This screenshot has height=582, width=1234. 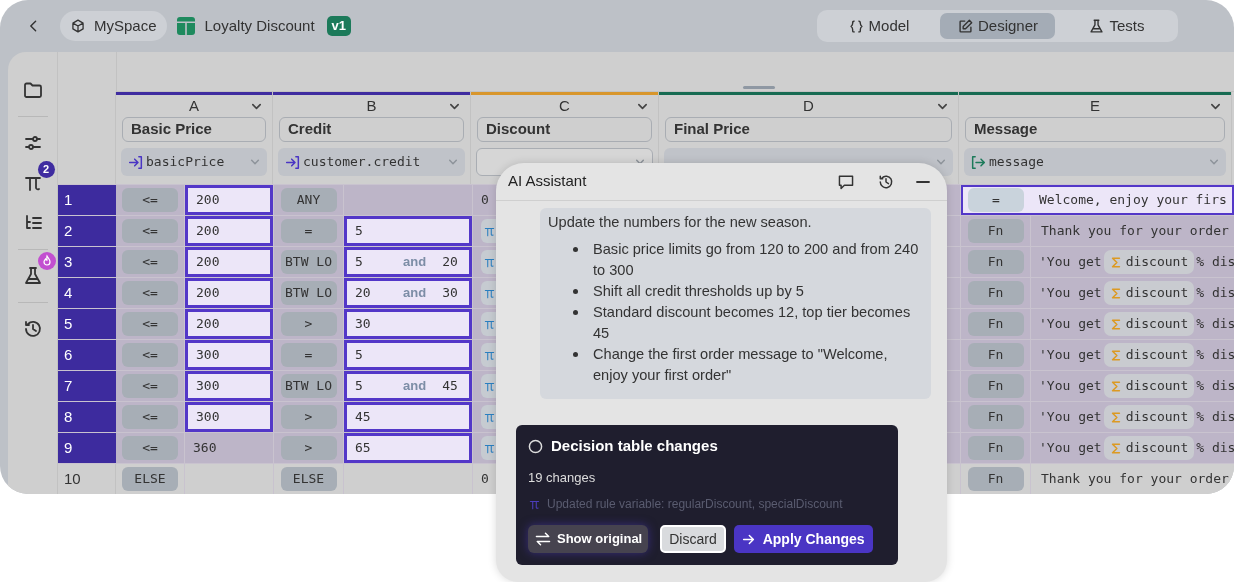 I want to click on template-text: % dis, so click(x=1215, y=386).